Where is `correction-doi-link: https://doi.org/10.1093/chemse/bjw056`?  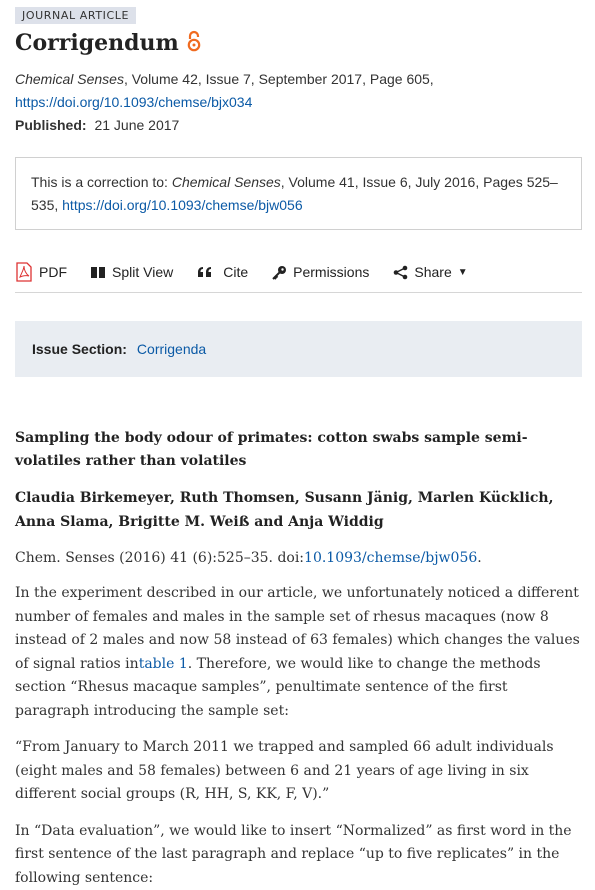
correction-doi-link: https://doi.org/10.1093/chemse/bjw056 is located at coordinates (182, 205).